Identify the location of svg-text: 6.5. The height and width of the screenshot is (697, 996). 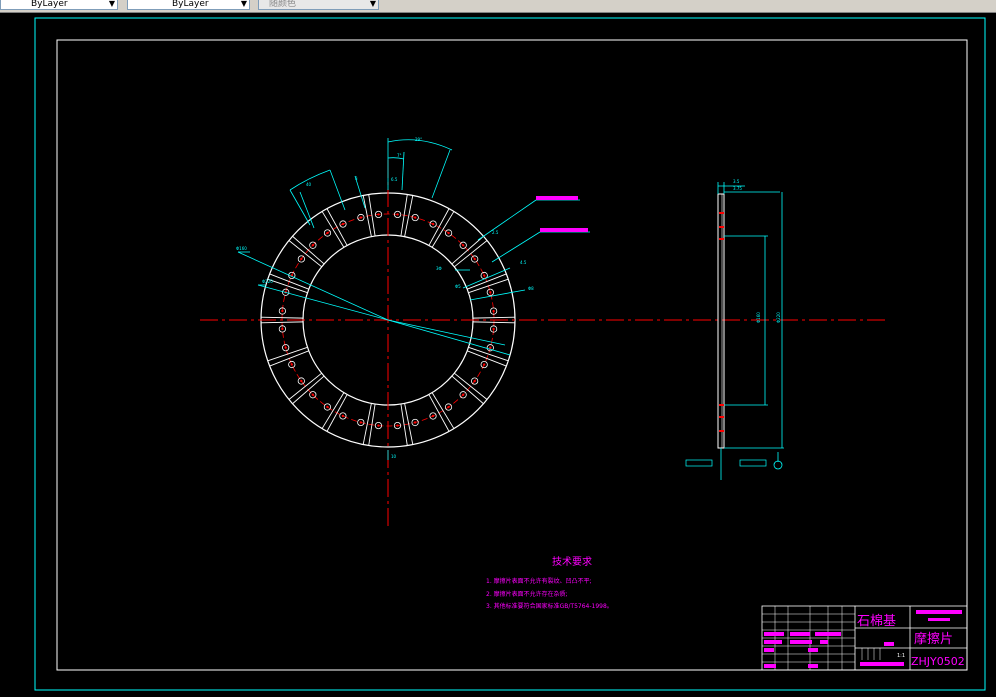
(394, 179).